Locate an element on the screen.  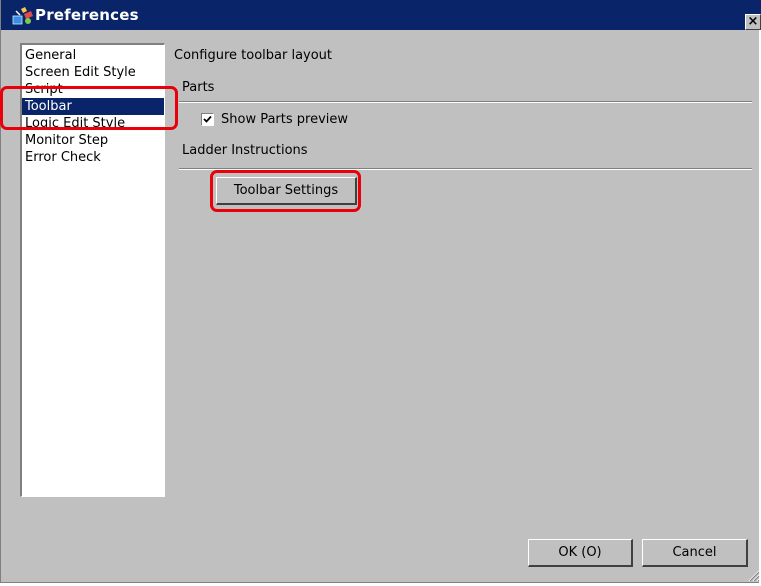
panel-heading: Configure toolbar layout is located at coordinates (253, 55).